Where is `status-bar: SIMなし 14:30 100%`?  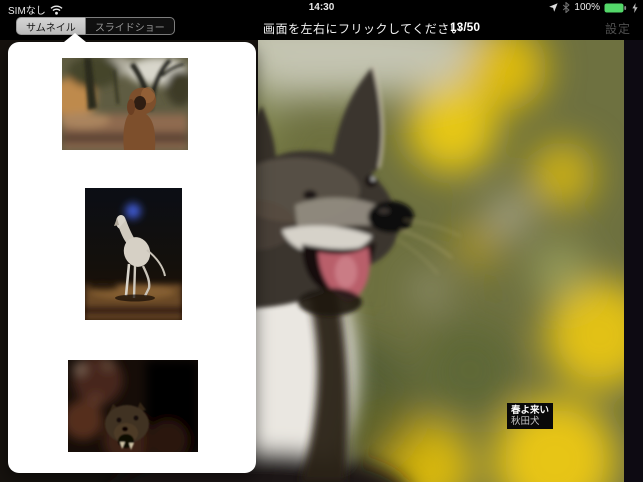 status-bar: SIMなし 14:30 100% is located at coordinates (321, 8).